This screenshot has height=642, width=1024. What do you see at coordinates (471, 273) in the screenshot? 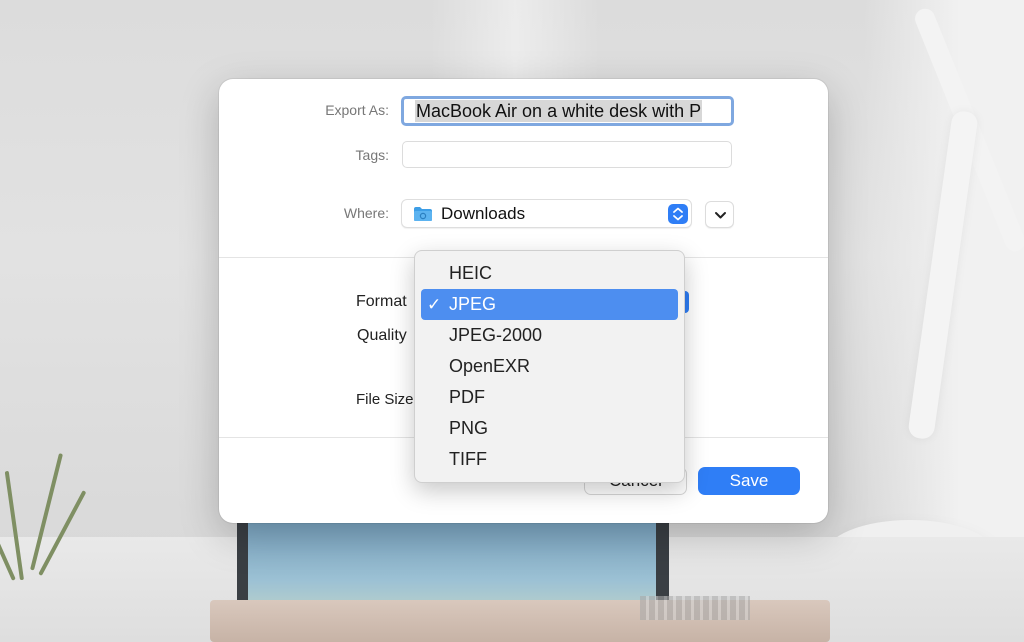
I see `menu-item-label: HEIC` at bounding box center [471, 273].